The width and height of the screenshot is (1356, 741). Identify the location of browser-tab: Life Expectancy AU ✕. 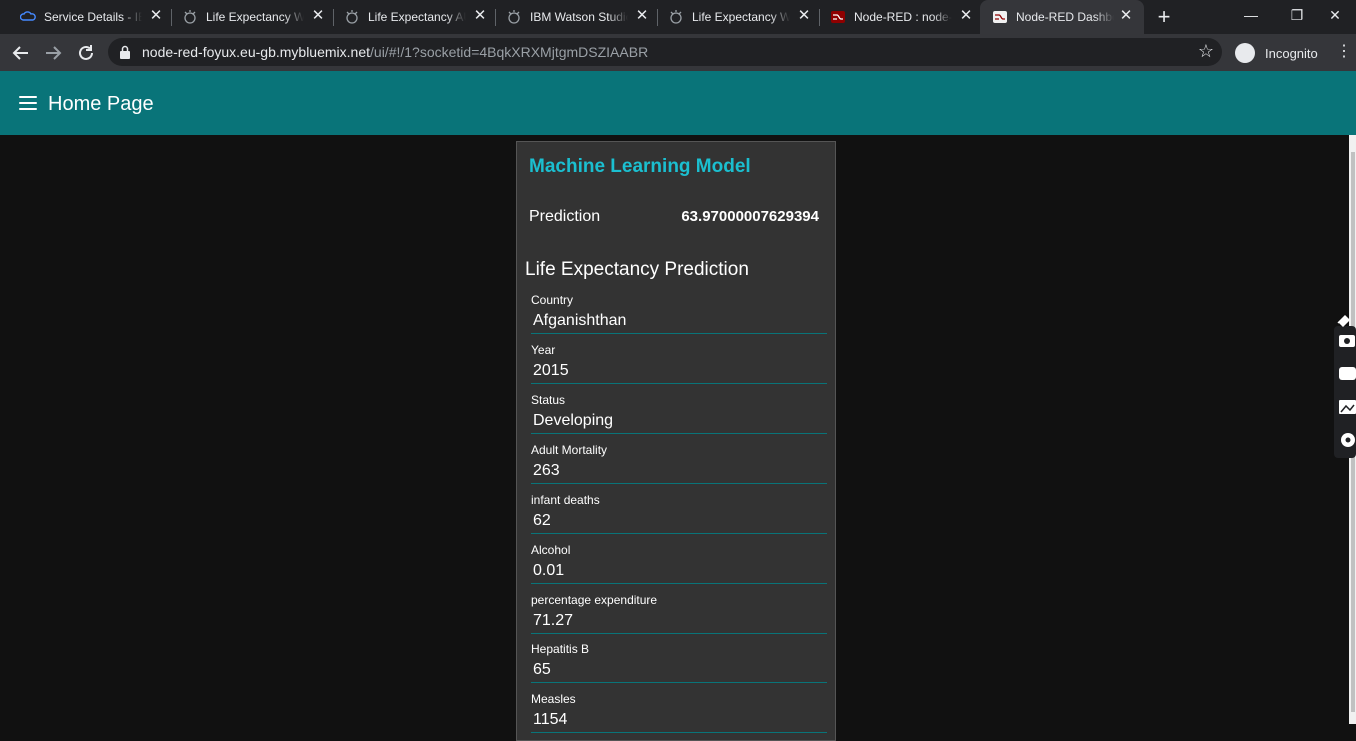
(409, 17).